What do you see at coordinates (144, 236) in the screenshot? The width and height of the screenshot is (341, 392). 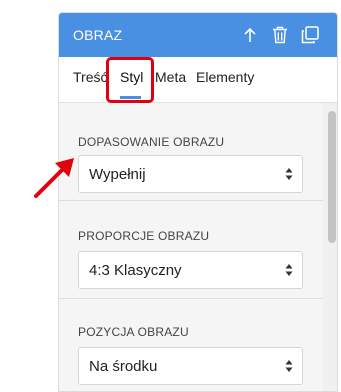 I see `section-label: PROPORCJE OBRAZU` at bounding box center [144, 236].